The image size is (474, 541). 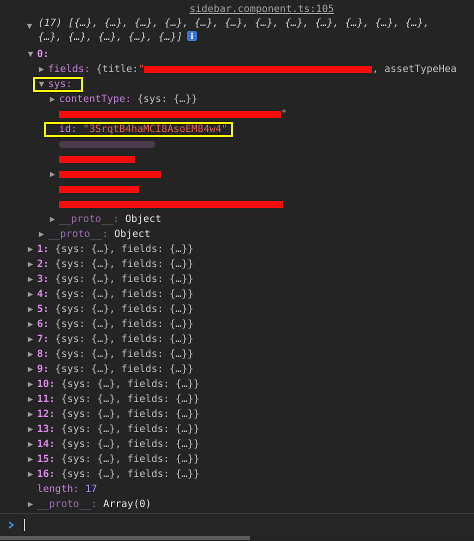 I want to click on property-value: {title:, so click(x=117, y=69).